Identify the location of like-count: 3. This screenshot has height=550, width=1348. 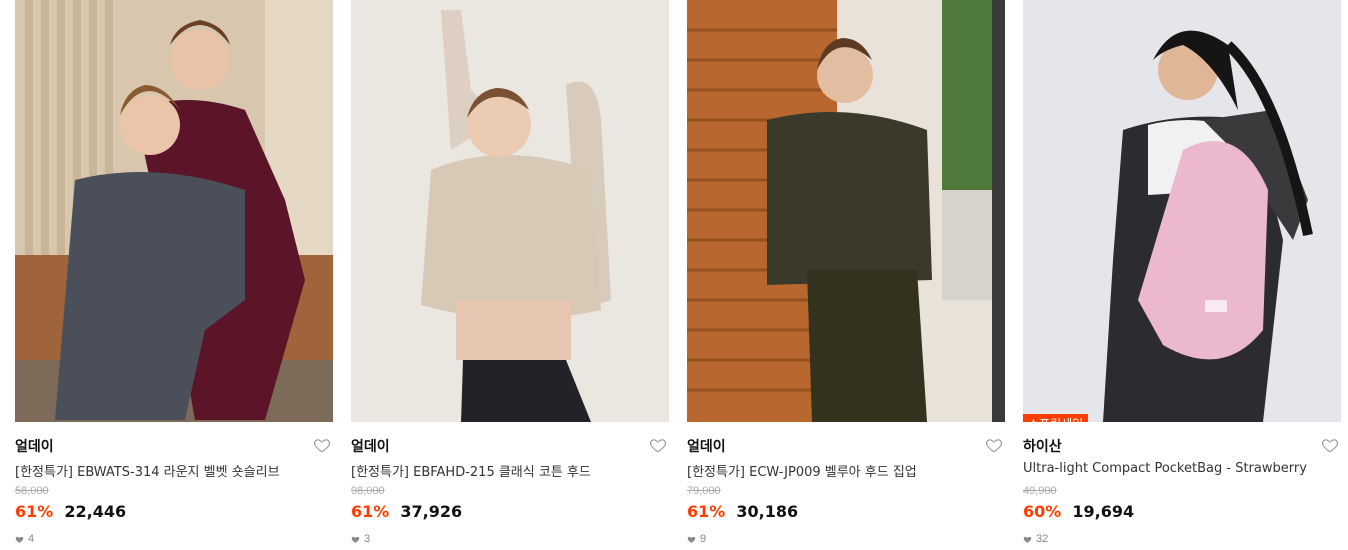
(510, 539).